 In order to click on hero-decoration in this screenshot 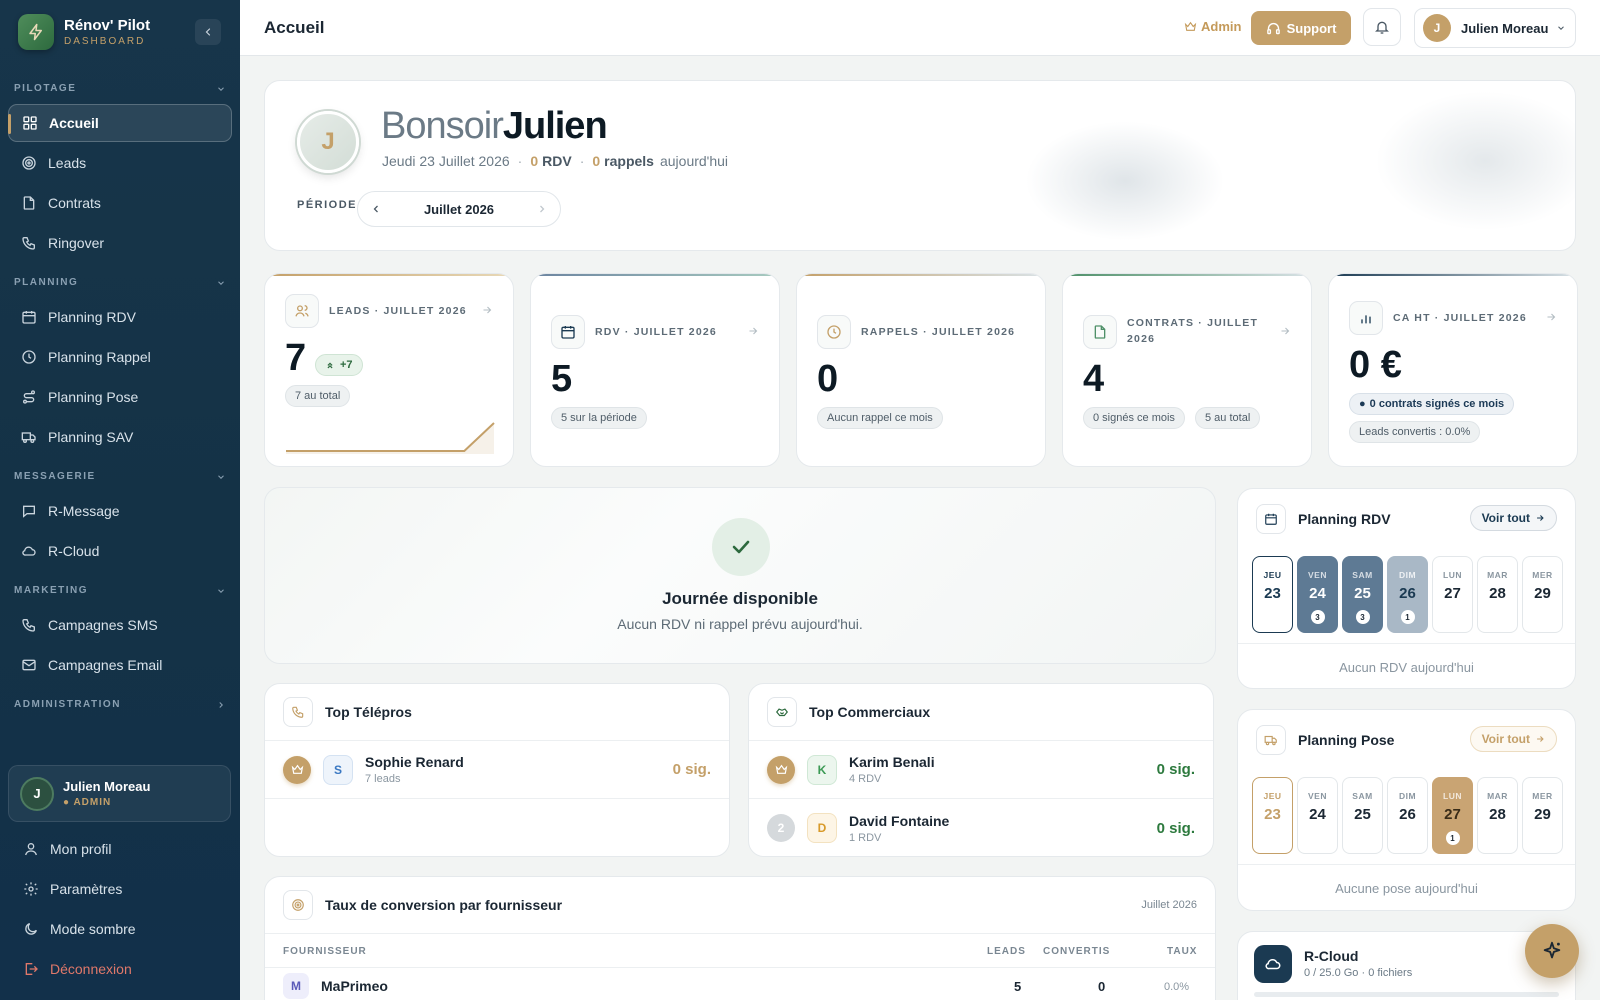, I will do `click(1475, 161)`.